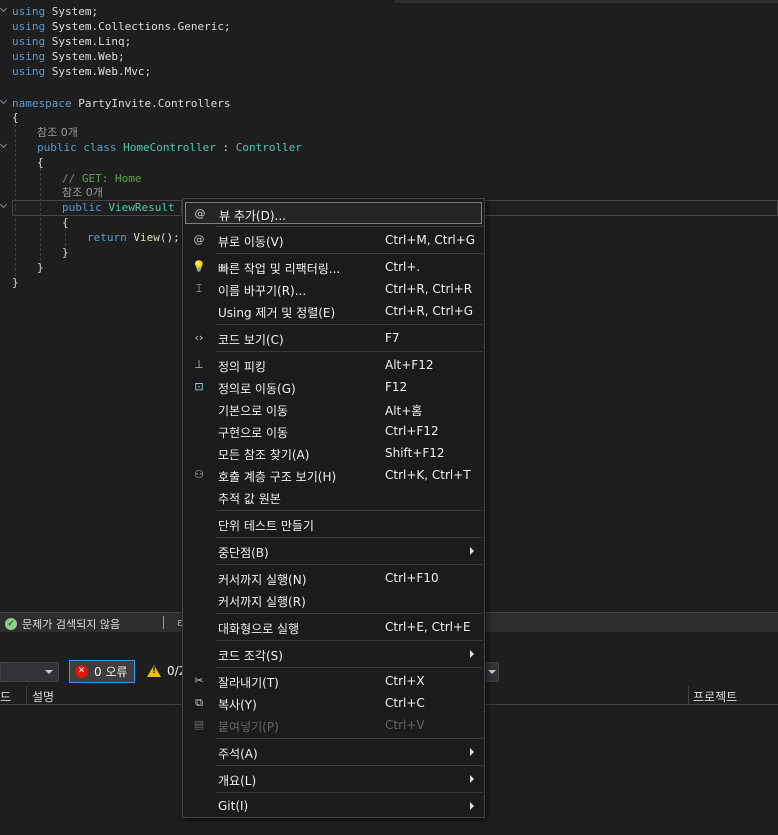  What do you see at coordinates (333, 267) in the screenshot?
I see `menu-item-quick-actions: 💡 빠른 작업 및 리팩터링... Ctrl+.` at bounding box center [333, 267].